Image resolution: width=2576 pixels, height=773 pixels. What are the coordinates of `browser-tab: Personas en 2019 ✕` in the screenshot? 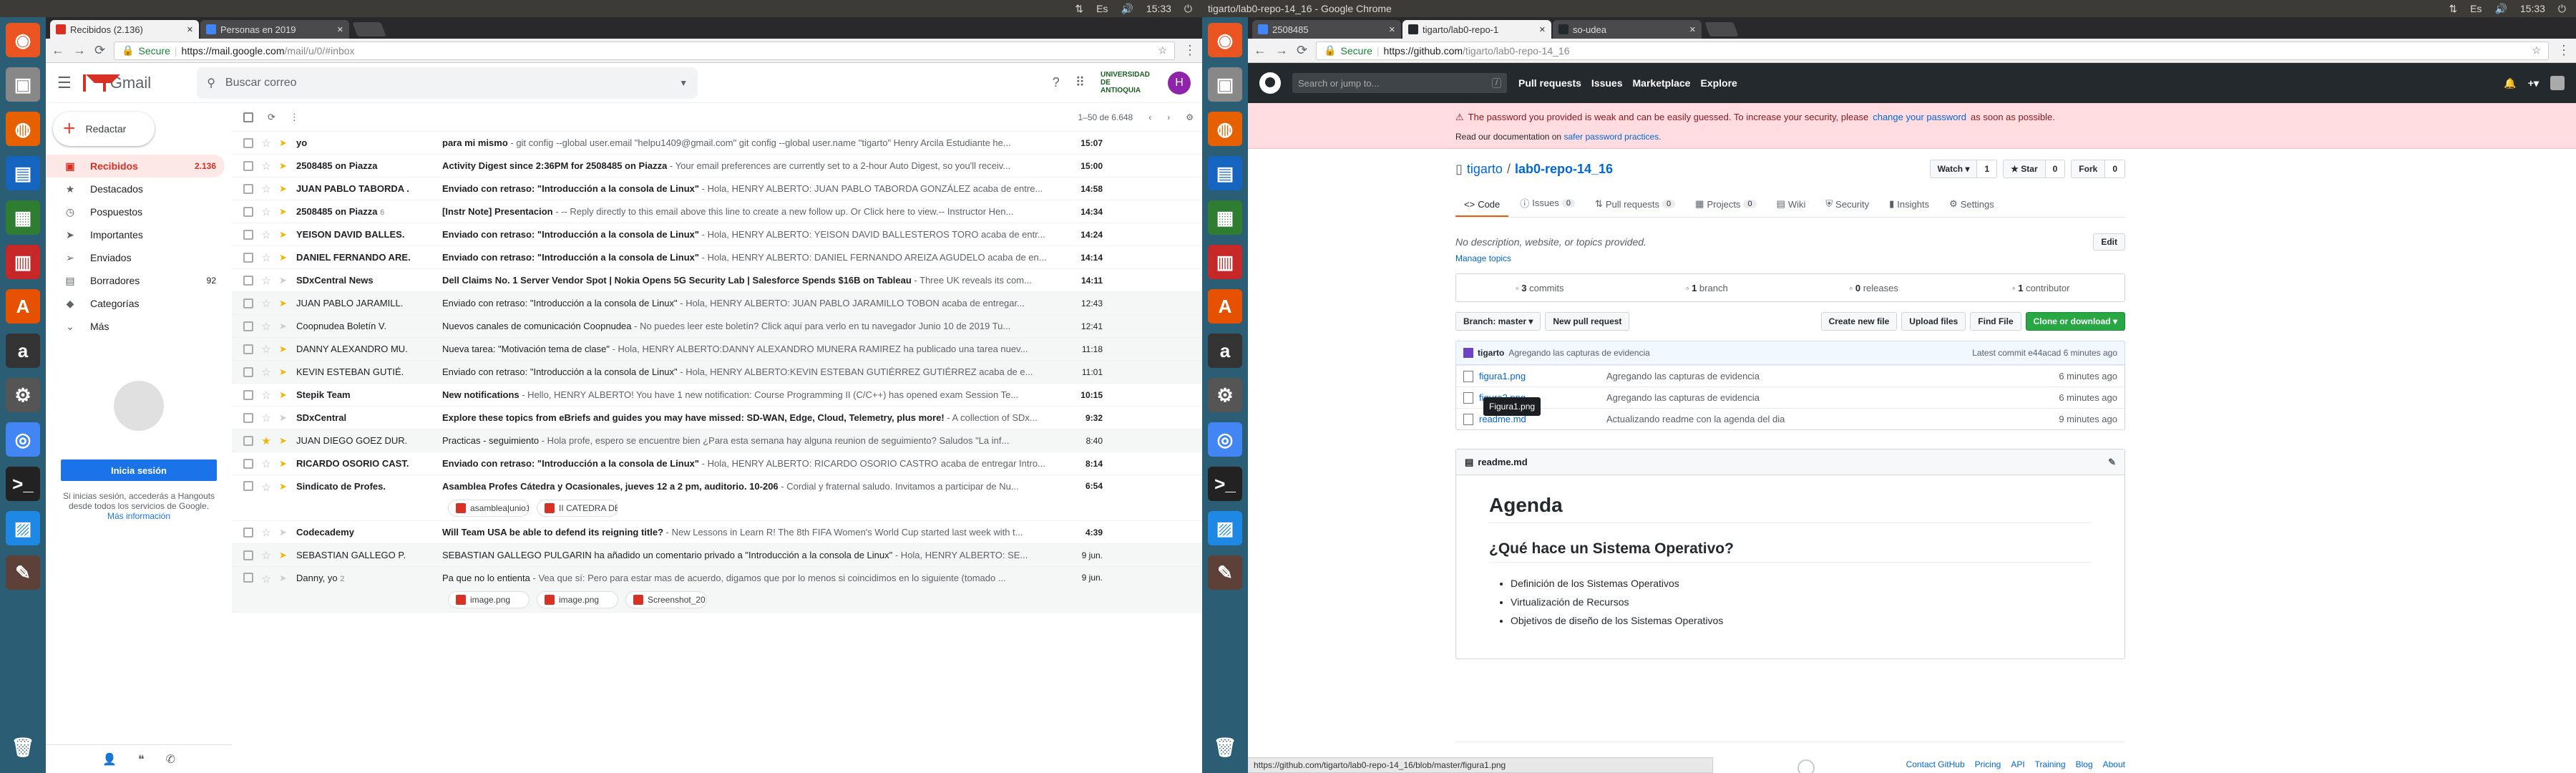 It's located at (274, 29).